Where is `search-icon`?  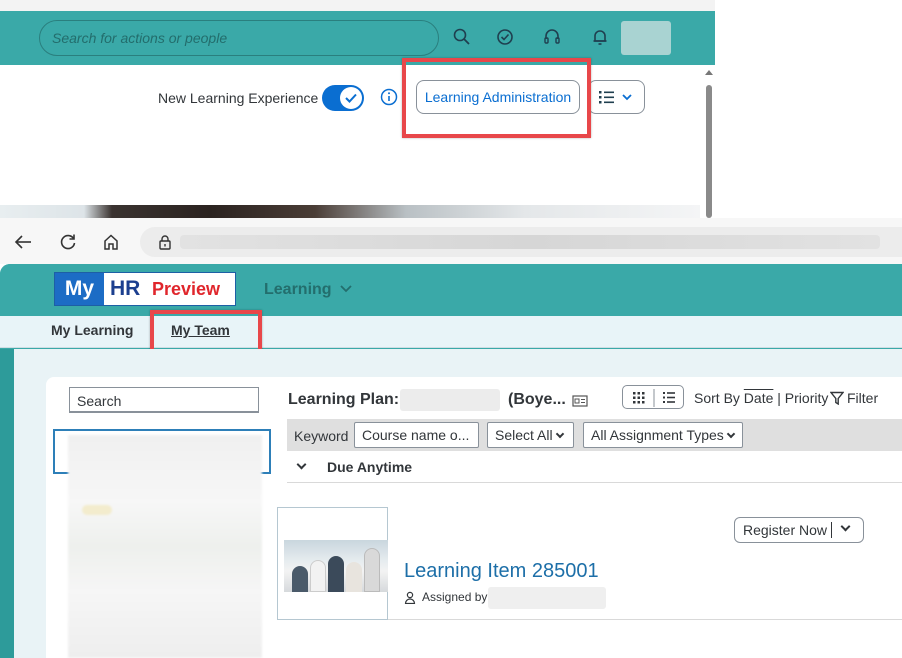
search-icon is located at coordinates (462, 37).